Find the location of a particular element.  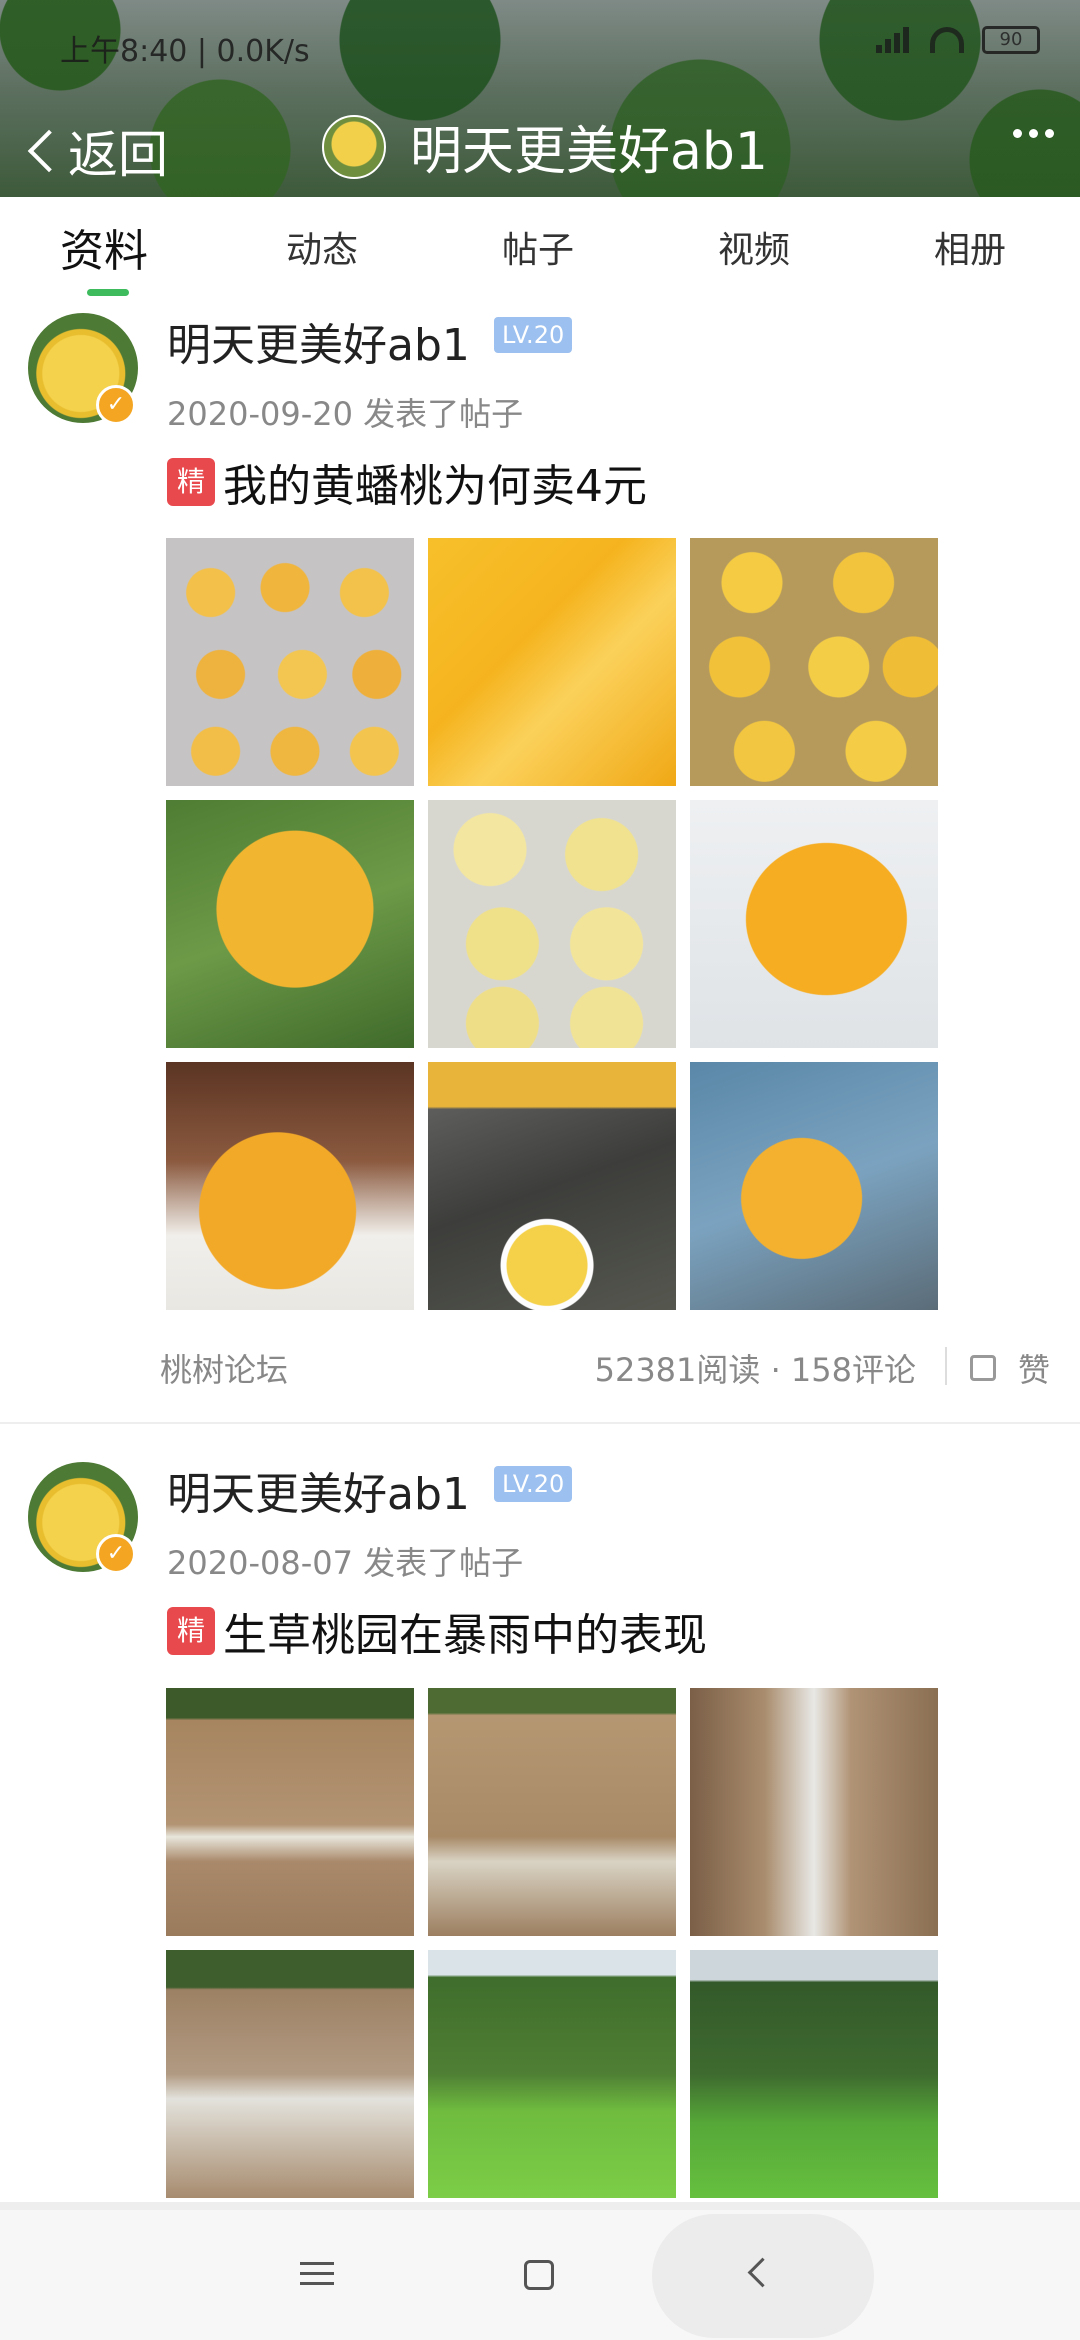

system-nav-bar is located at coordinates (540, 2271).